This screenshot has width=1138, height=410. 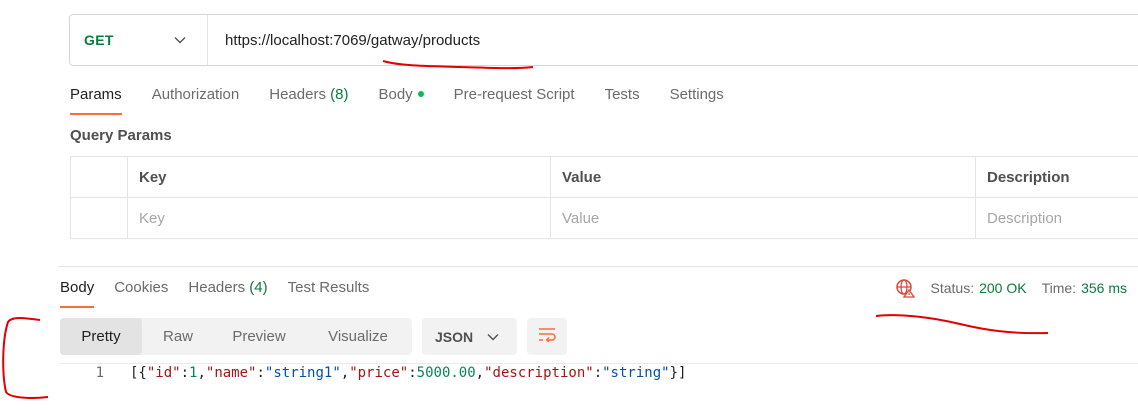 What do you see at coordinates (1056, 177) in the screenshot?
I see `column-header-description: Description` at bounding box center [1056, 177].